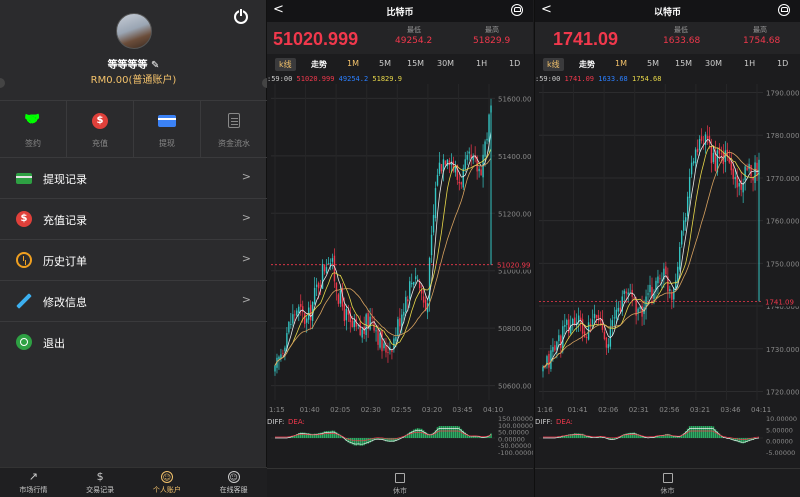 This screenshot has width=800, height=497. Describe the element at coordinates (133, 342) in the screenshot. I see `menu-logout: 退出` at that location.